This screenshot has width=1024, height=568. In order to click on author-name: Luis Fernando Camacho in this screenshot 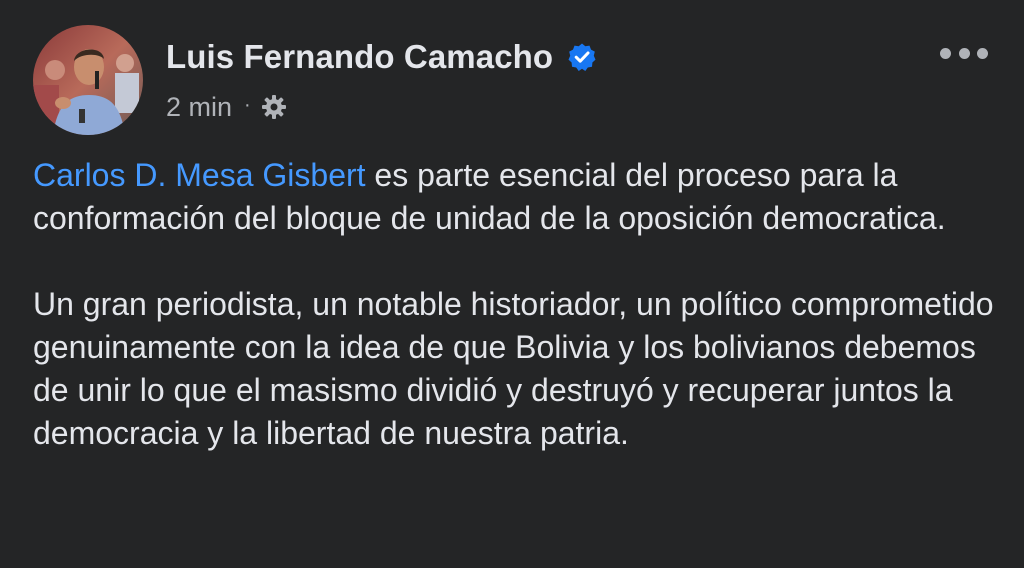, I will do `click(381, 57)`.